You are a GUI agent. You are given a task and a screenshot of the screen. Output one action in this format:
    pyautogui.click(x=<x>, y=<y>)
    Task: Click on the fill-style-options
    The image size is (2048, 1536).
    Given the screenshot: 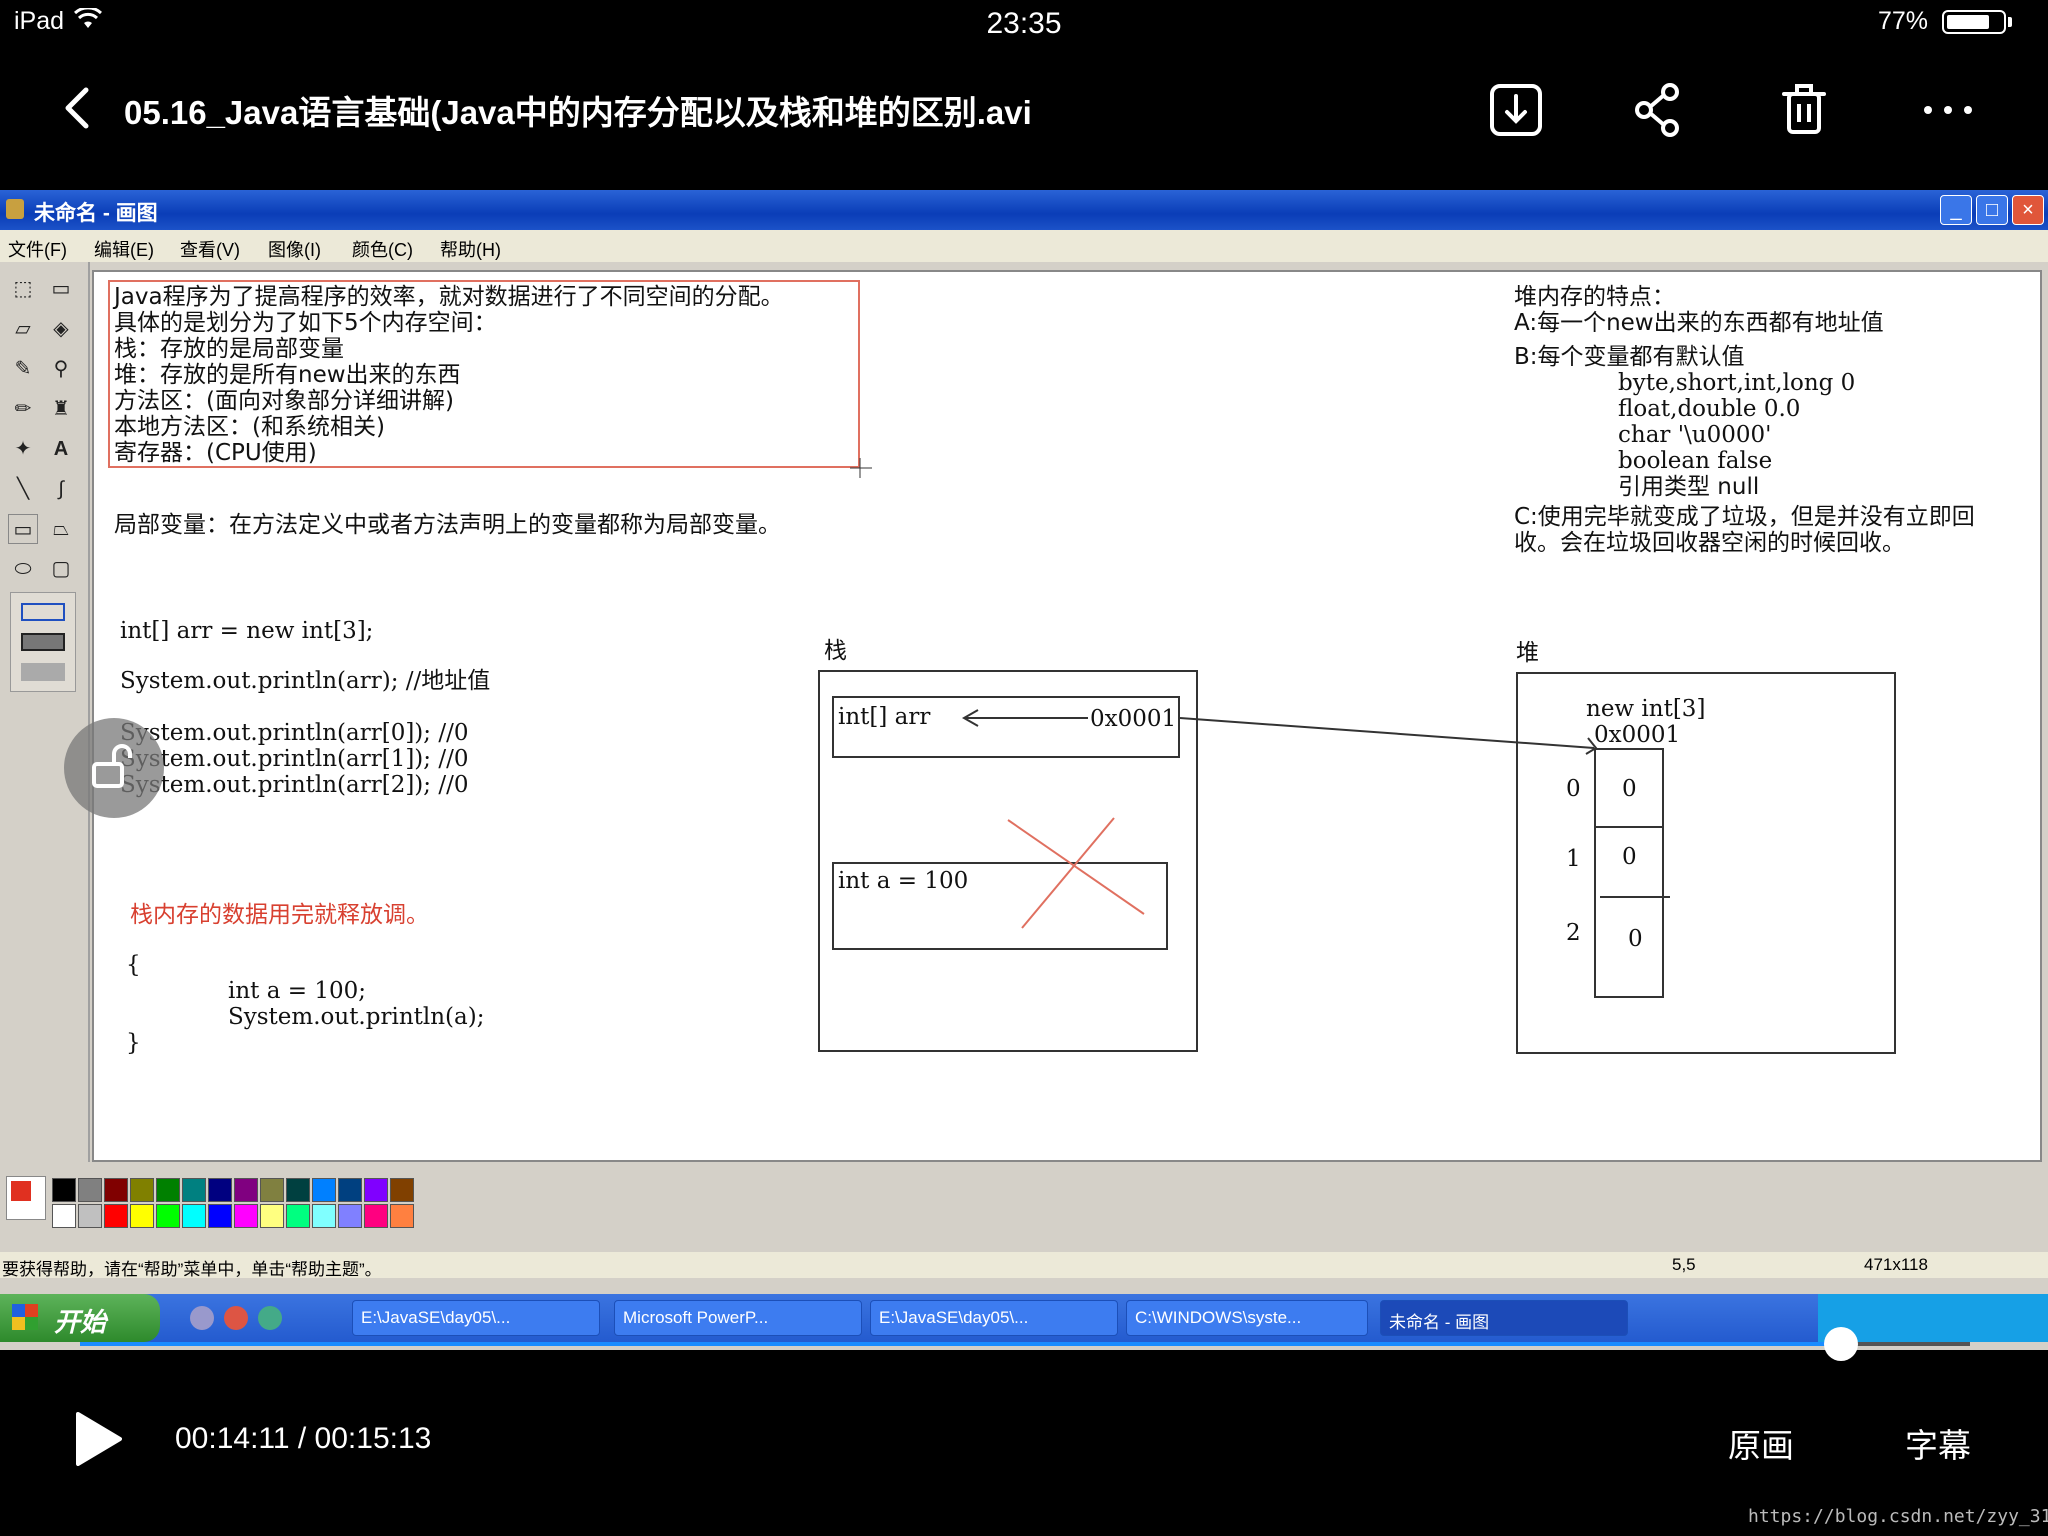 What is the action you would take?
    pyautogui.click(x=43, y=642)
    